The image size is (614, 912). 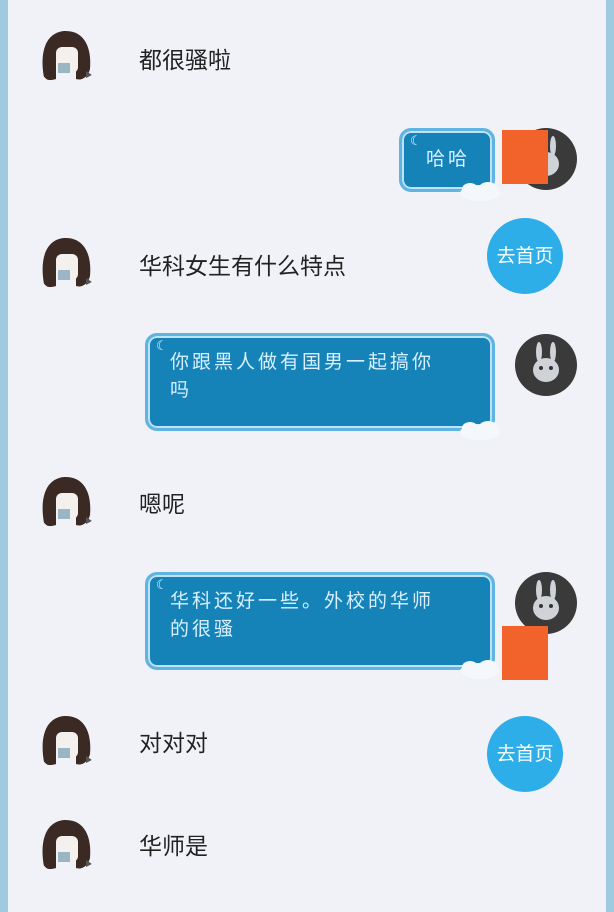 What do you see at coordinates (185, 61) in the screenshot?
I see `message-text: 都很骚啦` at bounding box center [185, 61].